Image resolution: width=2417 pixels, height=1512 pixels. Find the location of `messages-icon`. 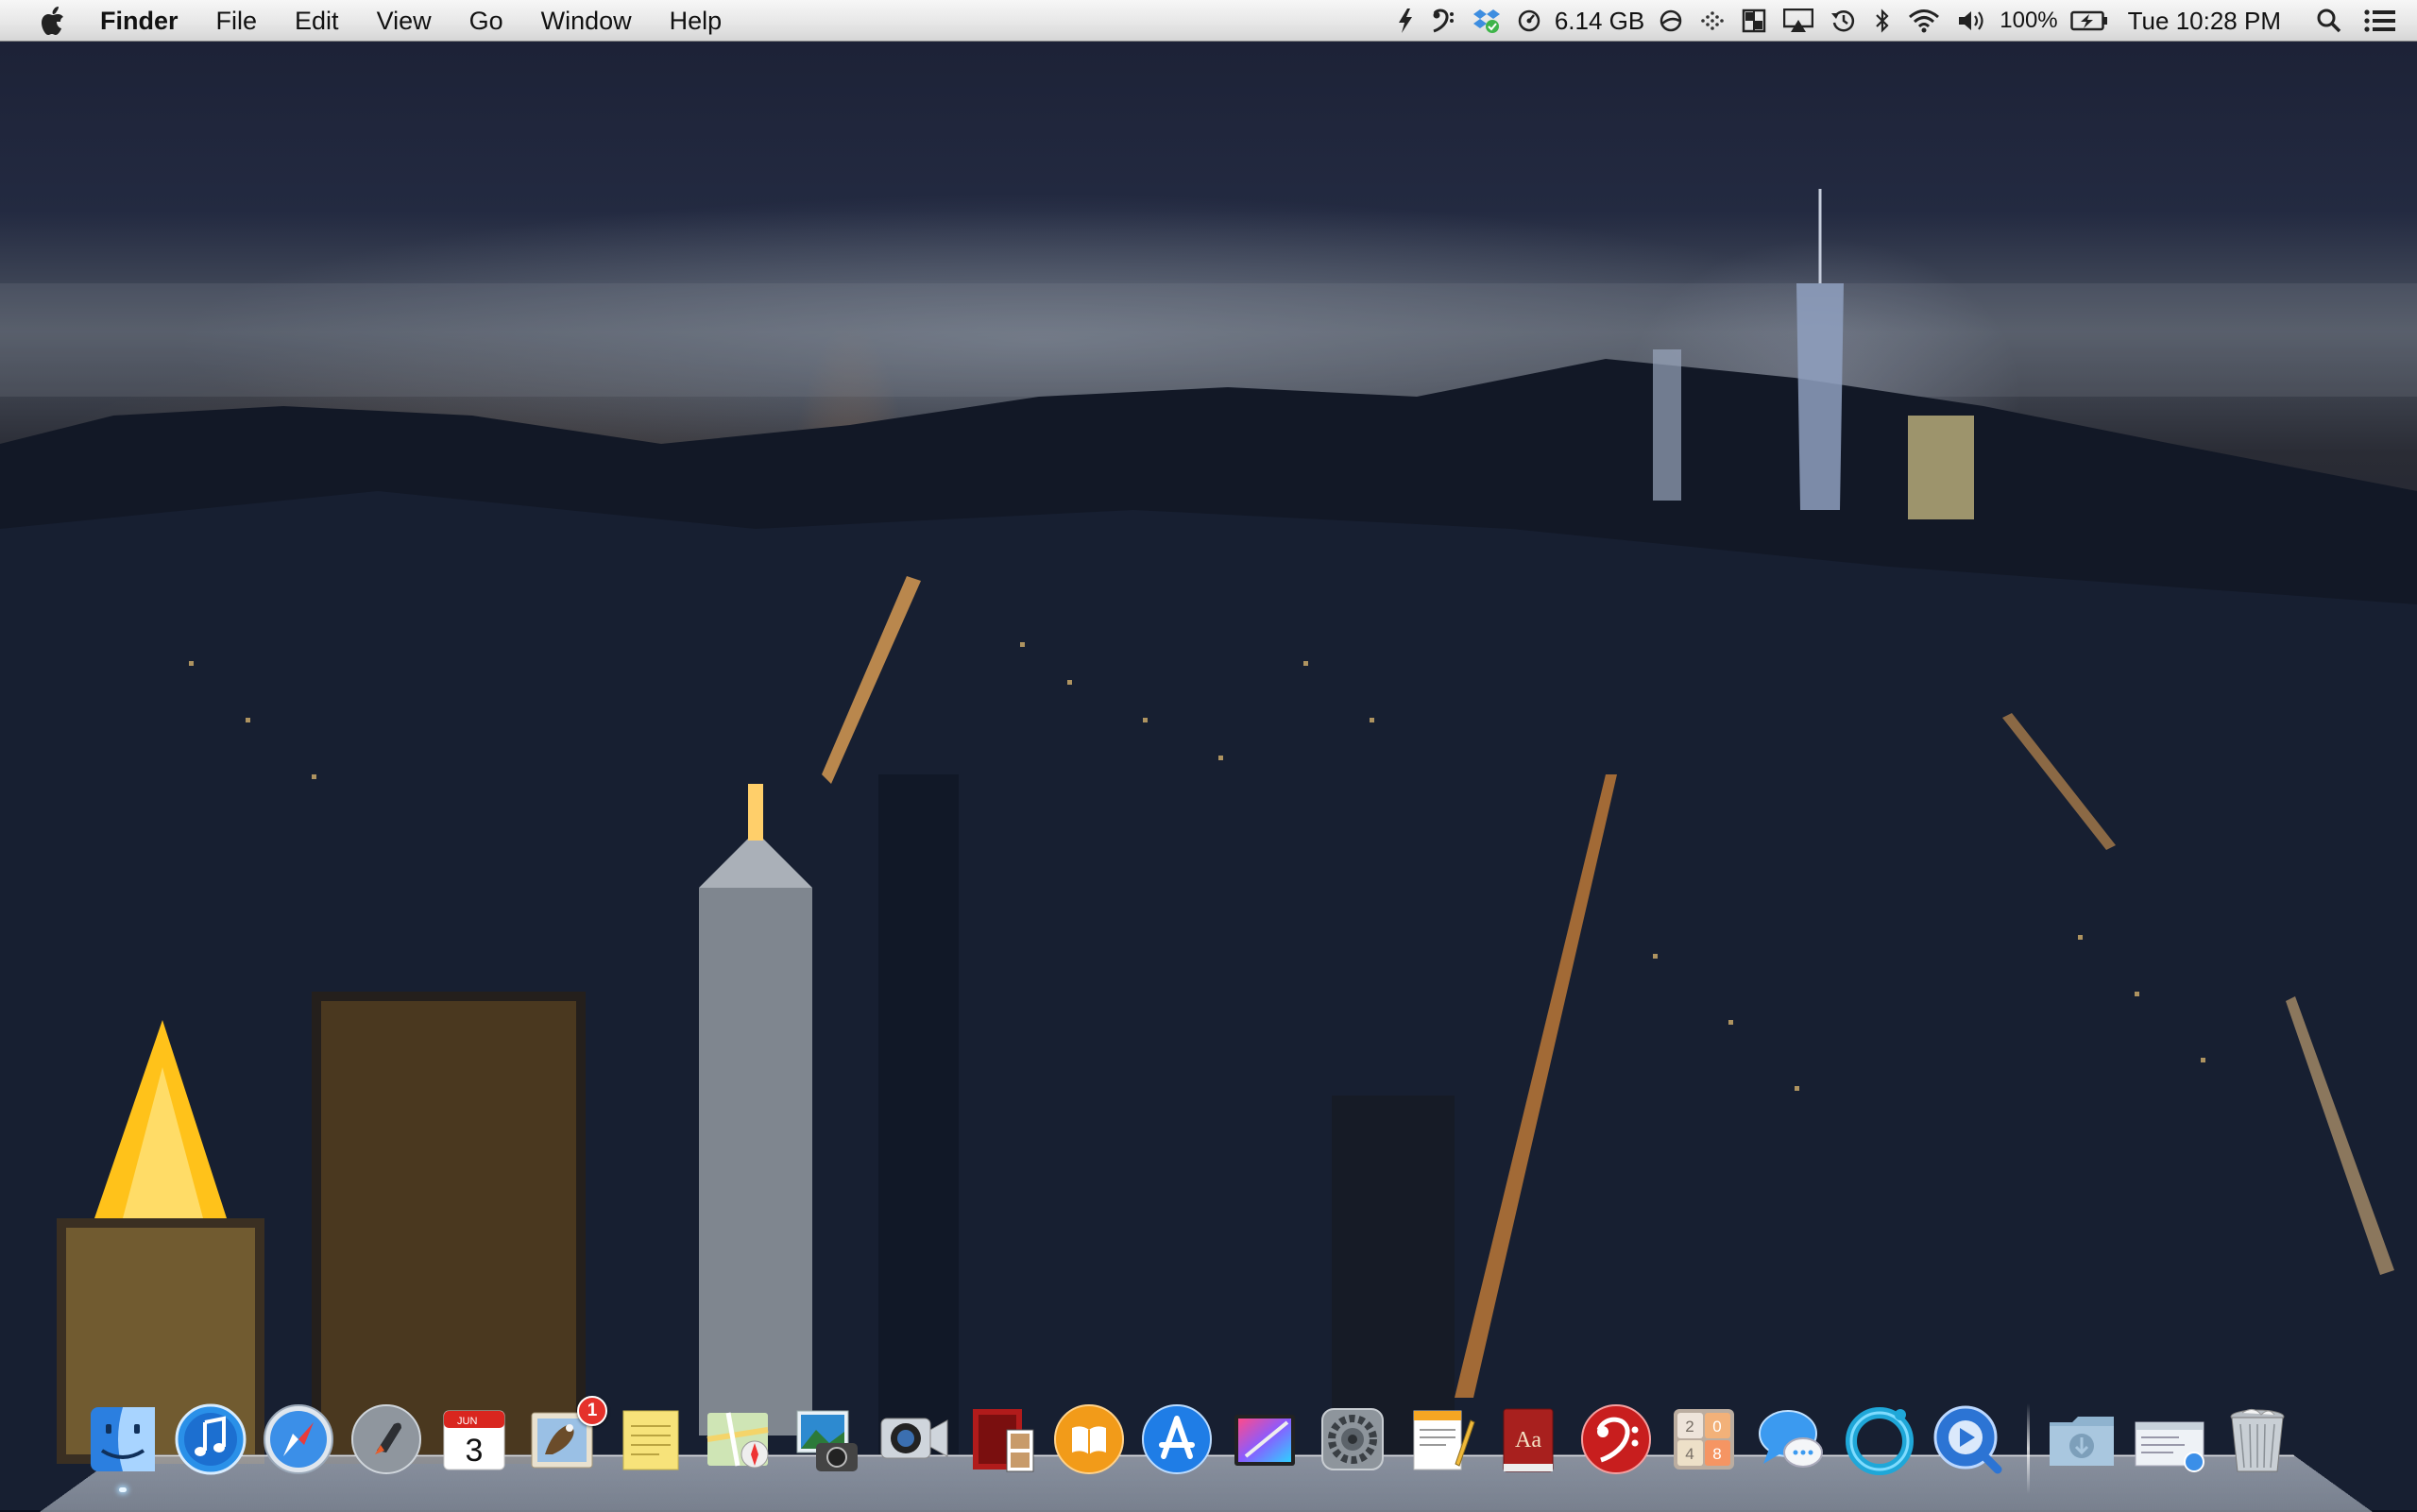

messages-icon is located at coordinates (1792, 1439).